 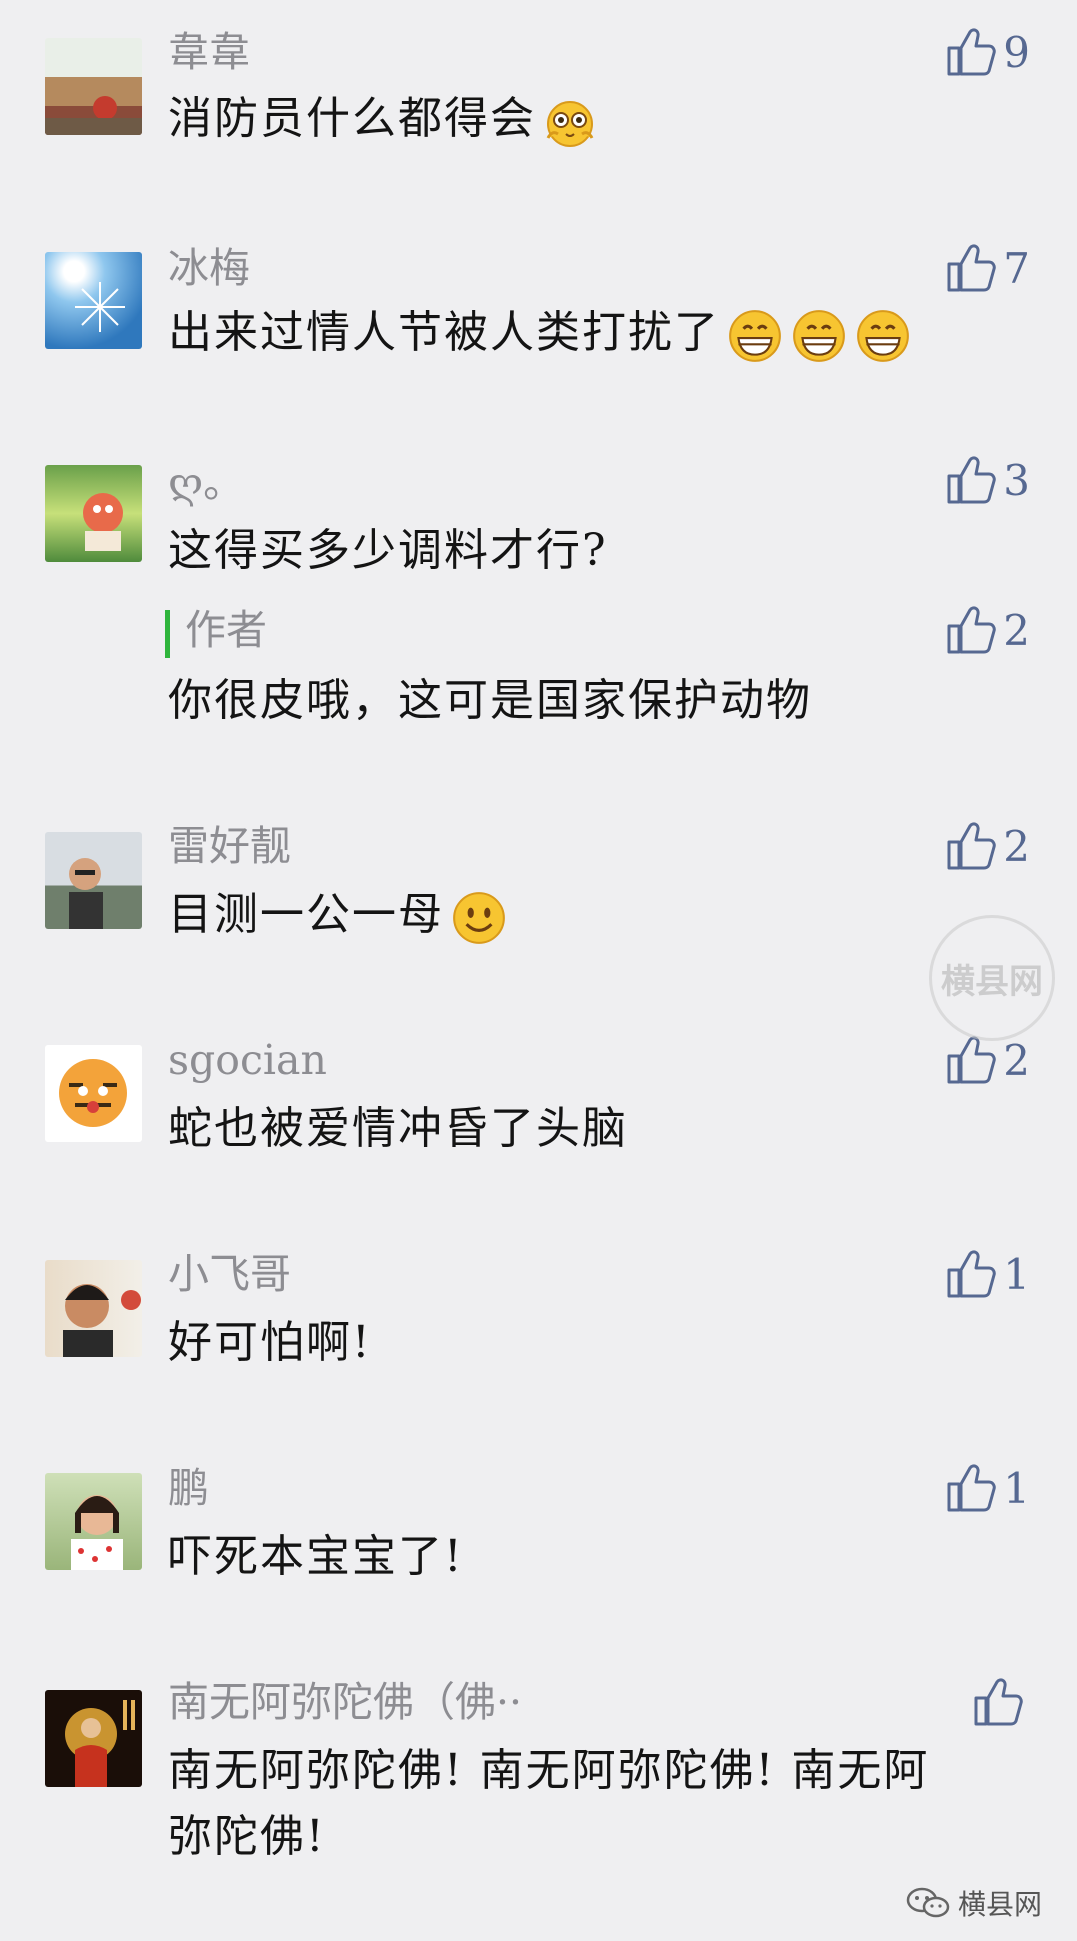 I want to click on watermark-text: 横县网, so click(x=992, y=981).